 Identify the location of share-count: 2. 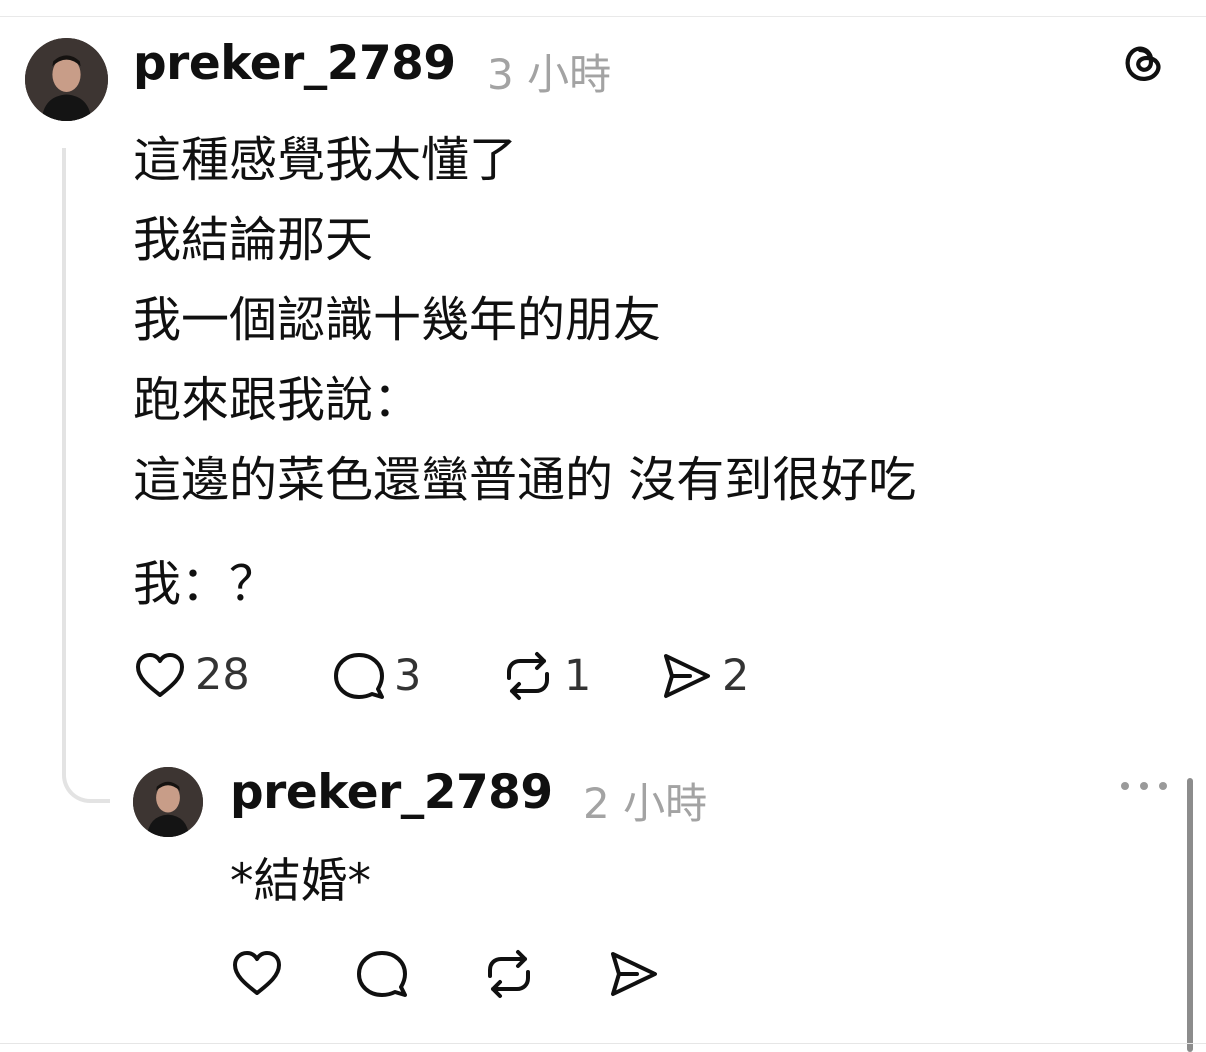
(736, 676).